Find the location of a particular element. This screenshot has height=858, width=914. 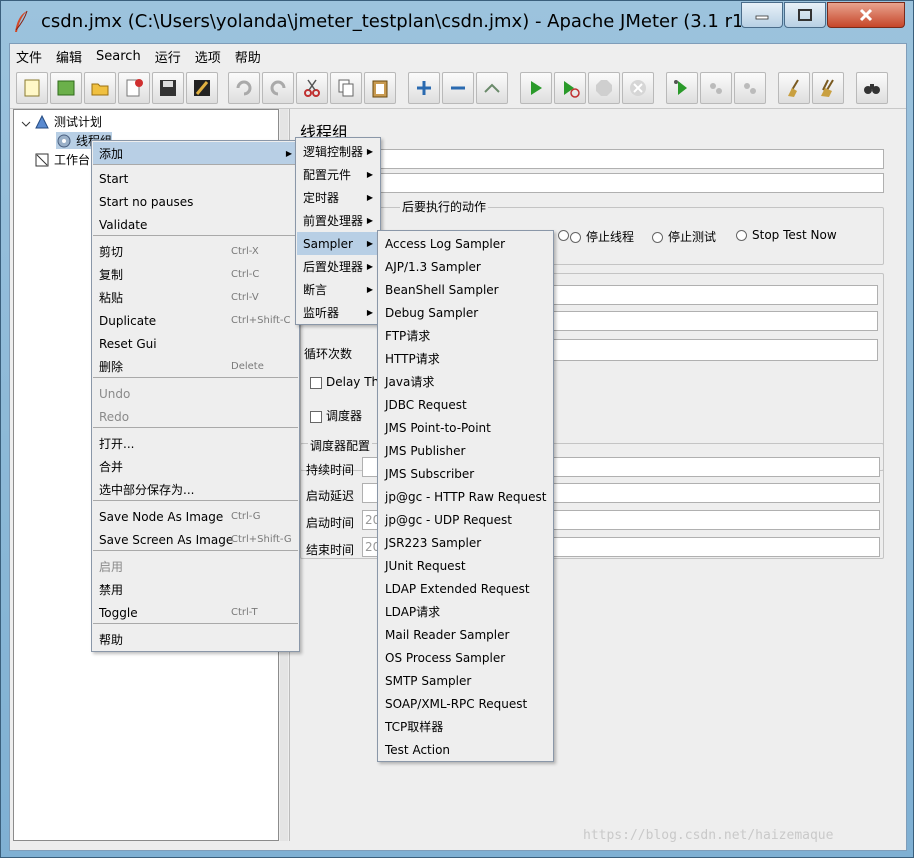

radio-stop-test-now: Stop Test Now is located at coordinates (786, 235).